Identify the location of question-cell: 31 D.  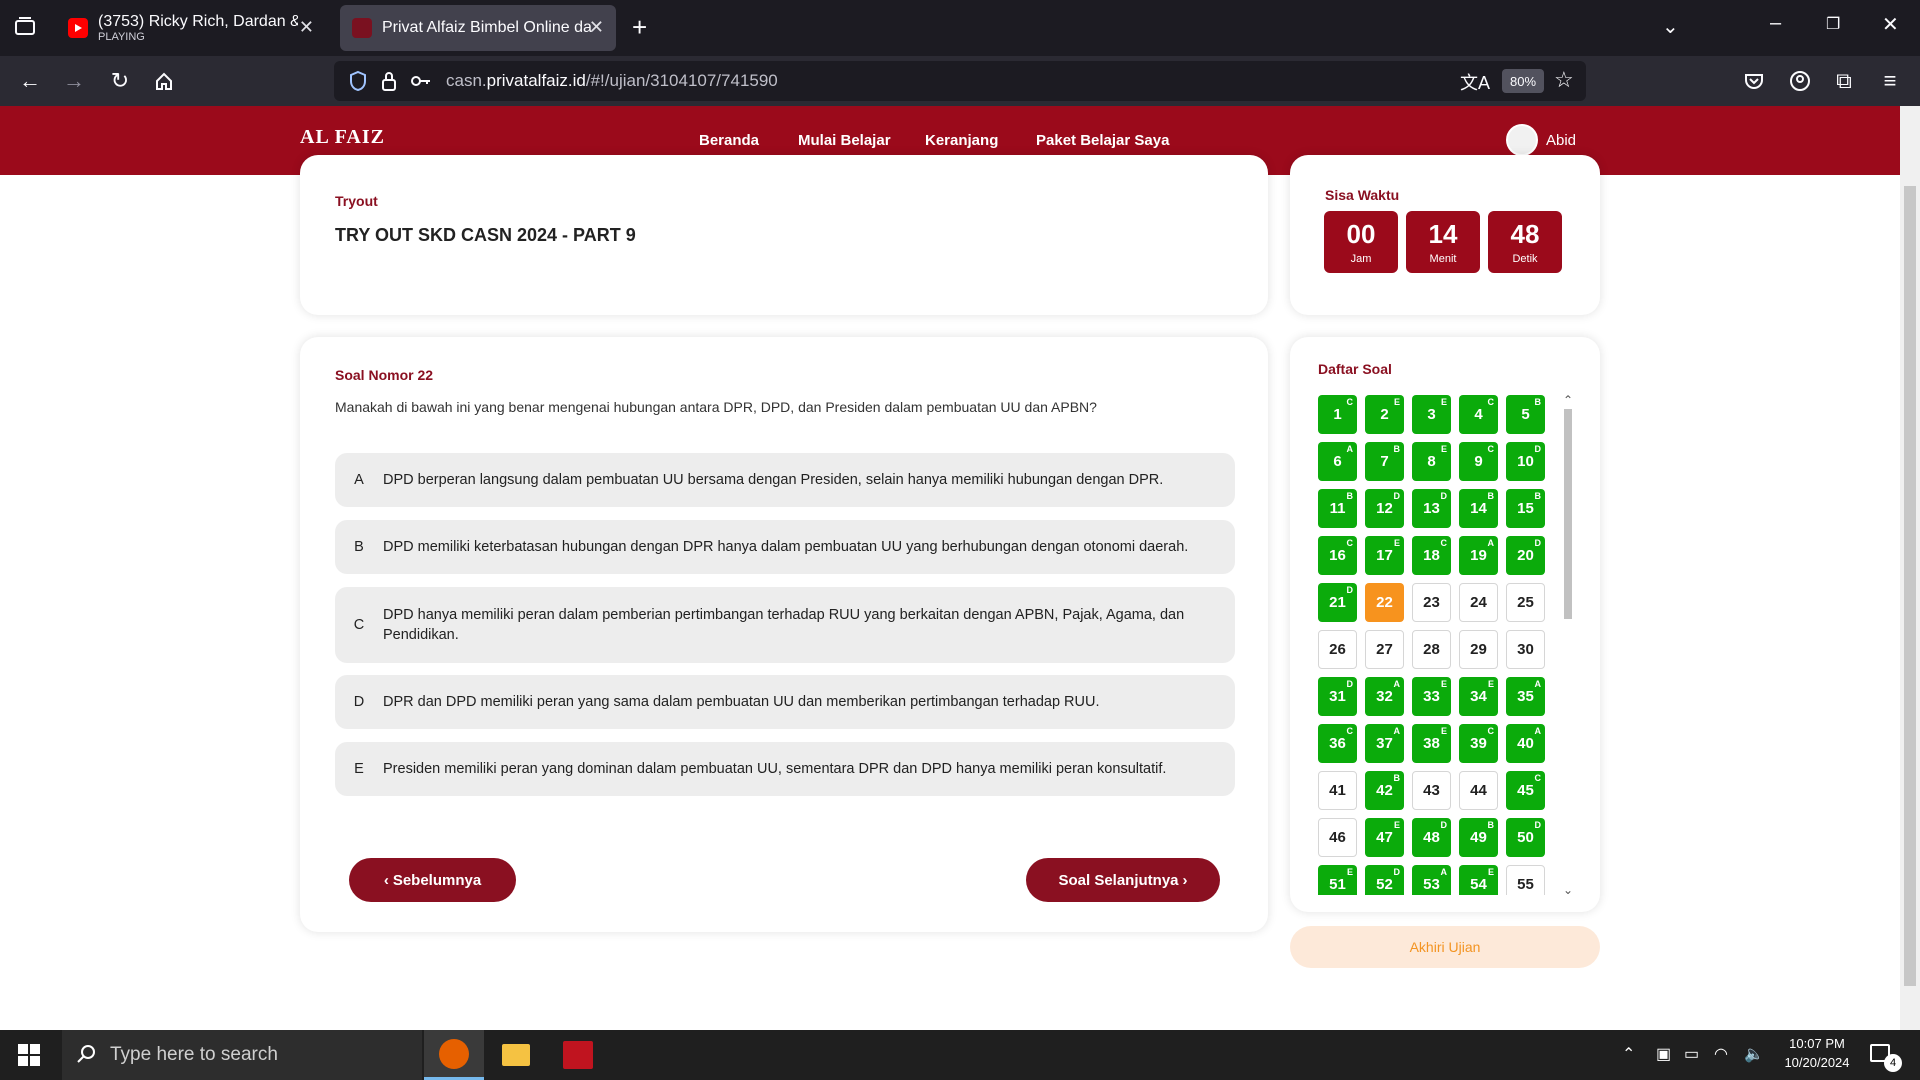
(1337, 696).